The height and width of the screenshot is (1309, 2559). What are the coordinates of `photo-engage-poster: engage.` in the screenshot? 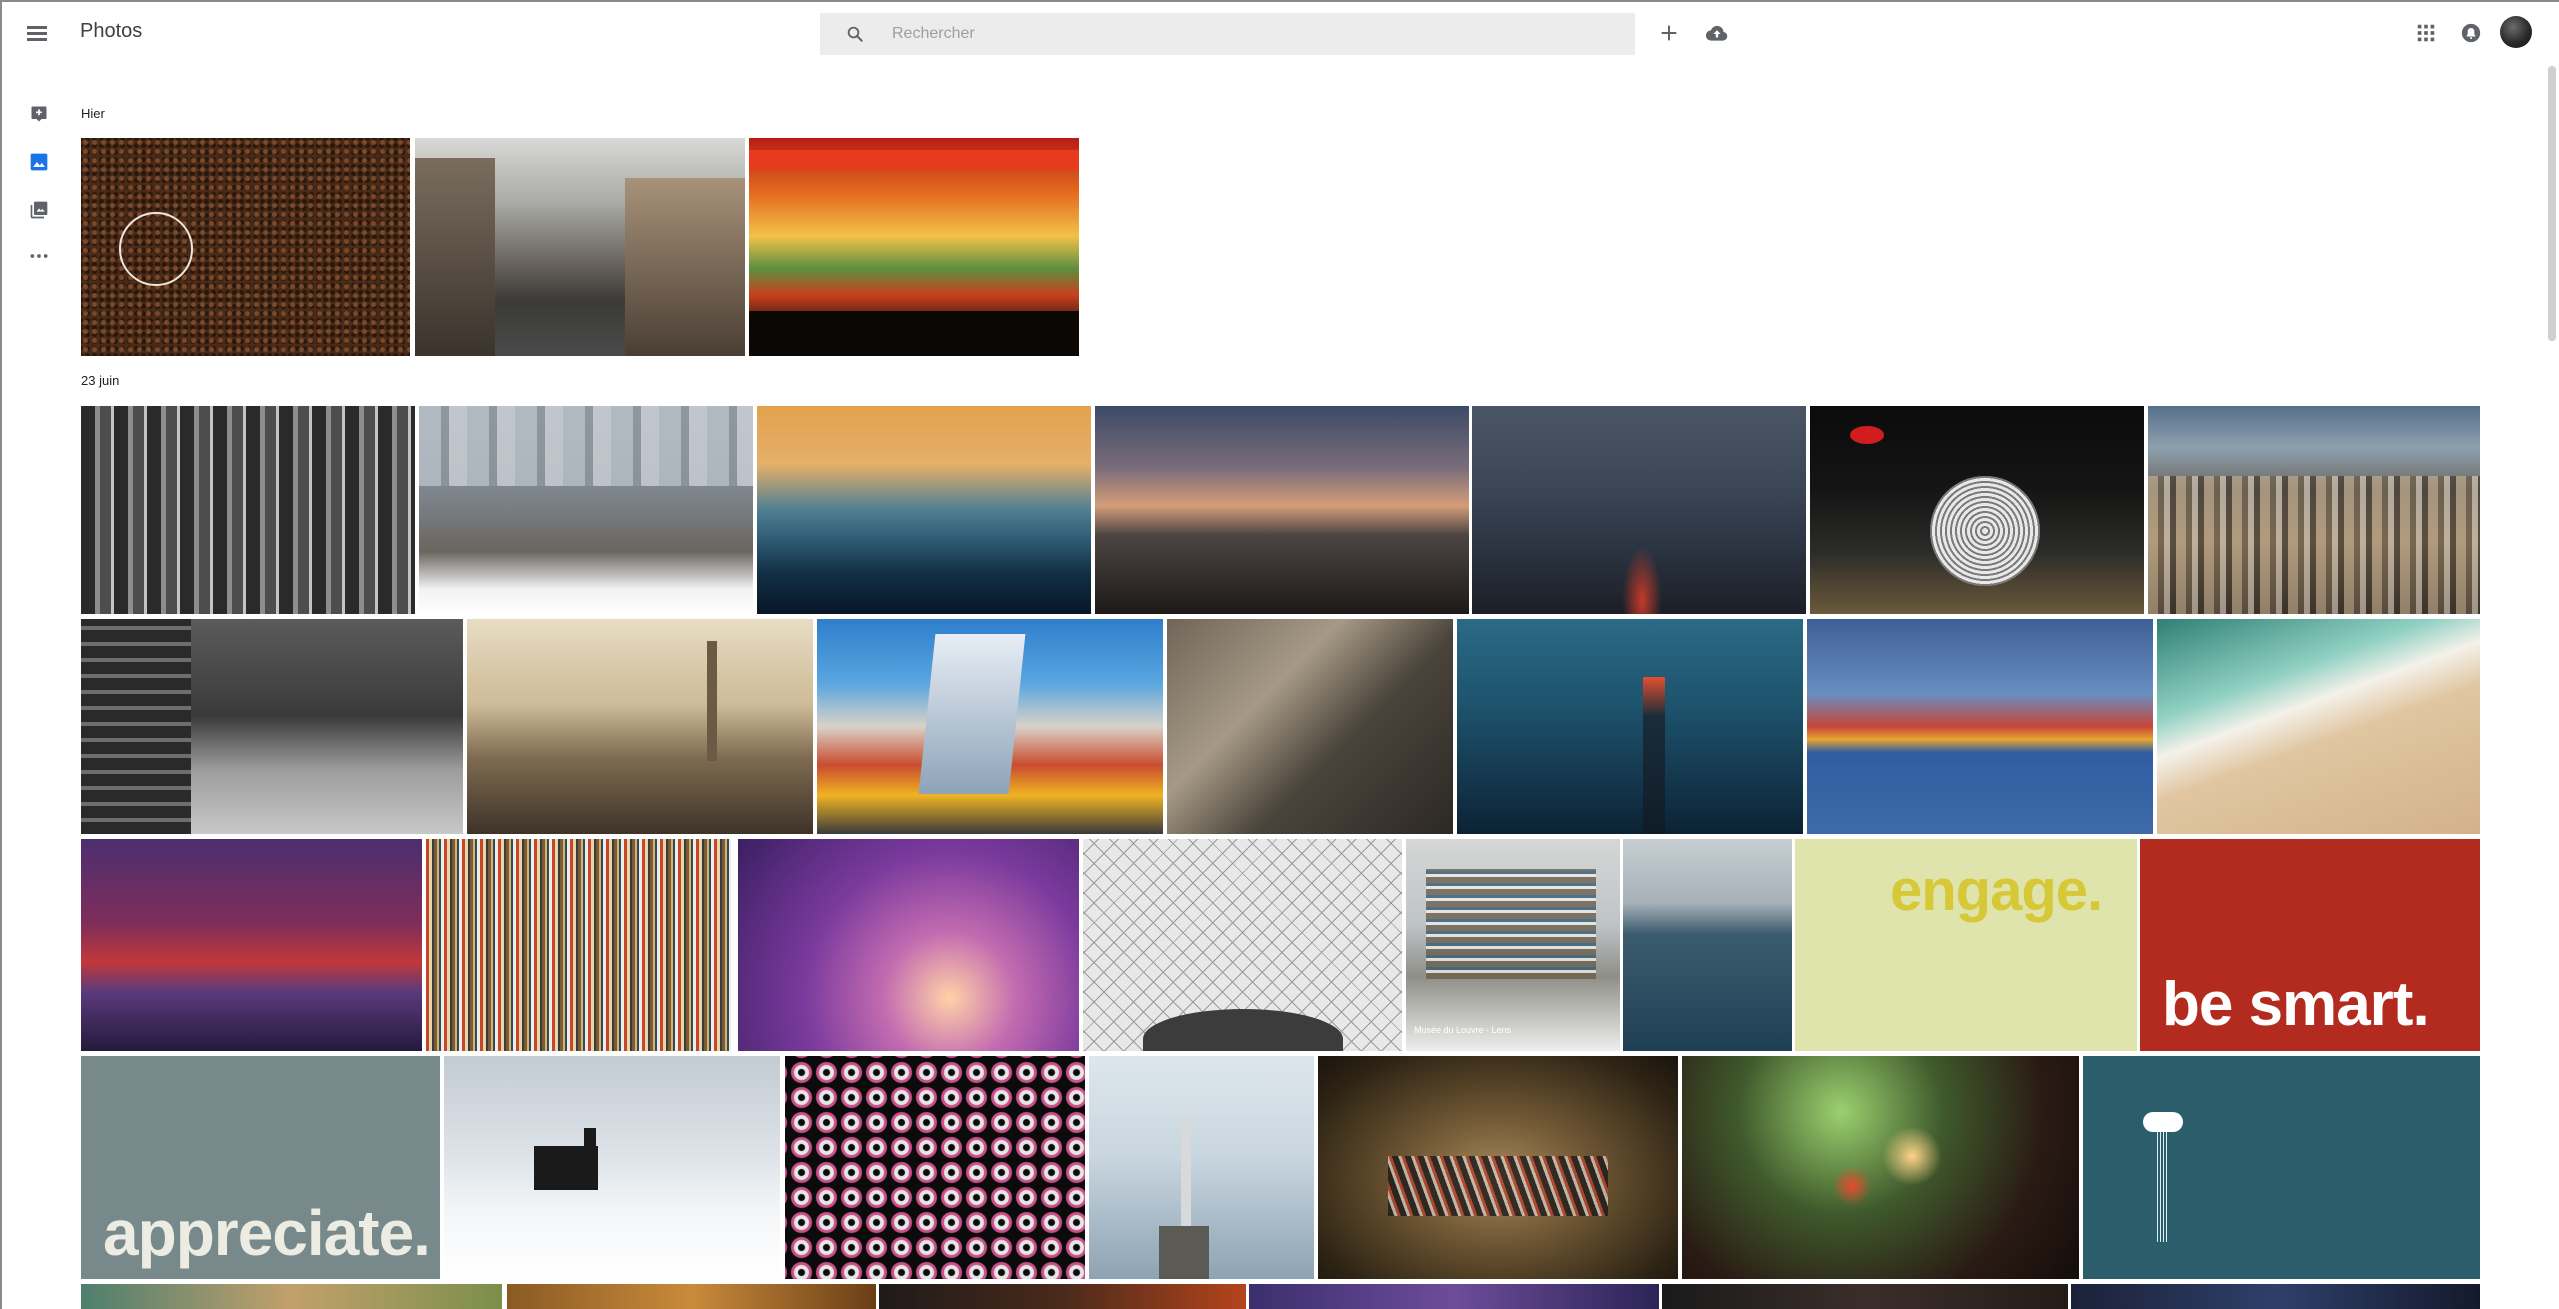 It's located at (1966, 945).